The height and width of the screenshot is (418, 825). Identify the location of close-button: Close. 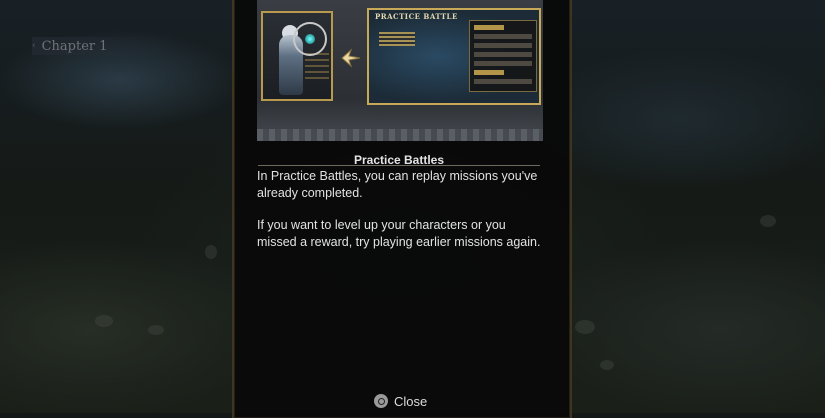
(400, 401).